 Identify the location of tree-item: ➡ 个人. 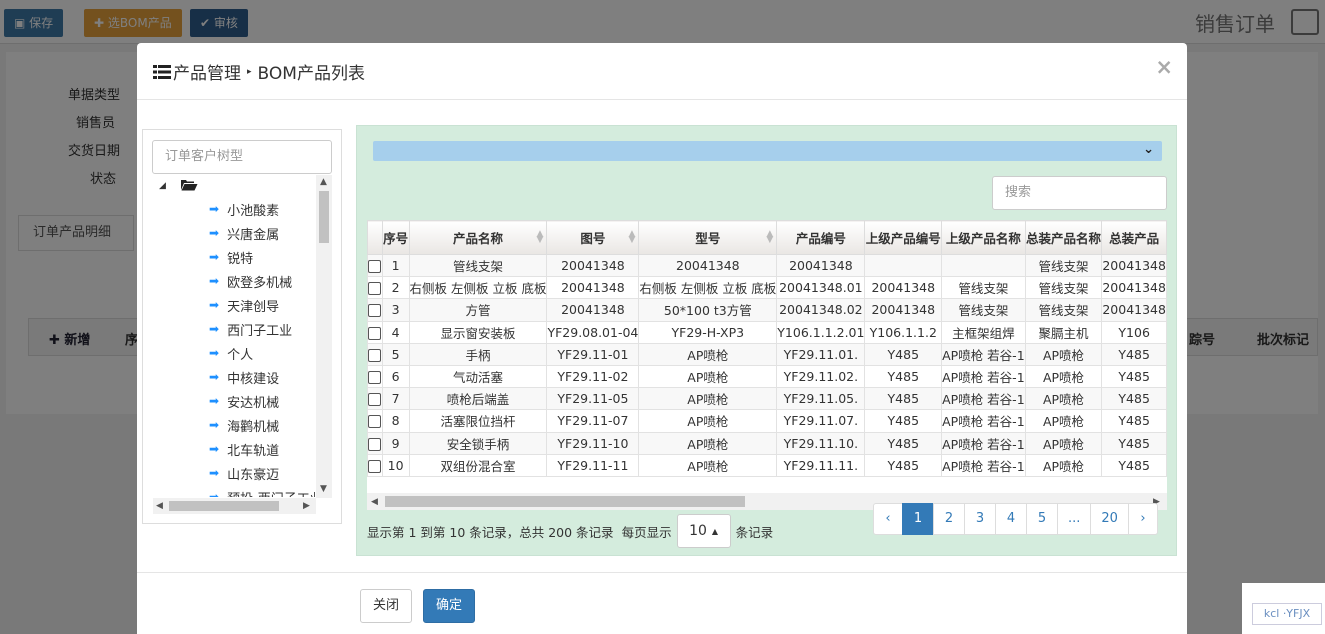
(234, 353).